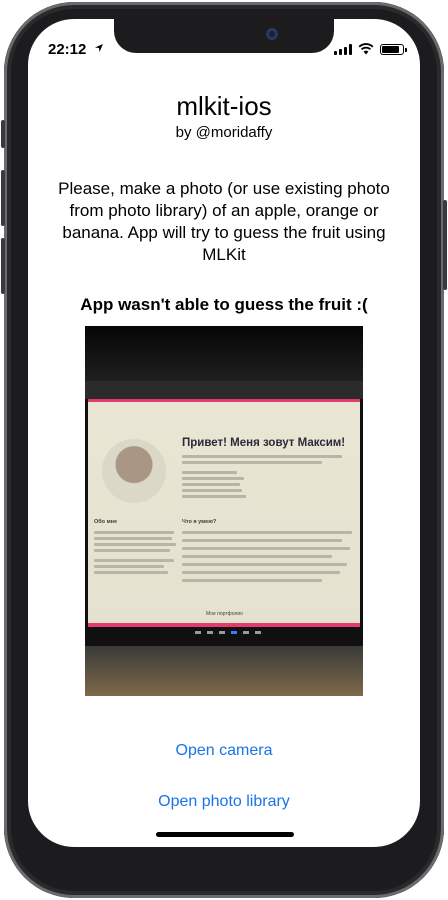 Image resolution: width=448 pixels, height=900 pixels. Describe the element at coordinates (224, 614) in the screenshot. I see `photo-footer: Мое портфолио` at that location.